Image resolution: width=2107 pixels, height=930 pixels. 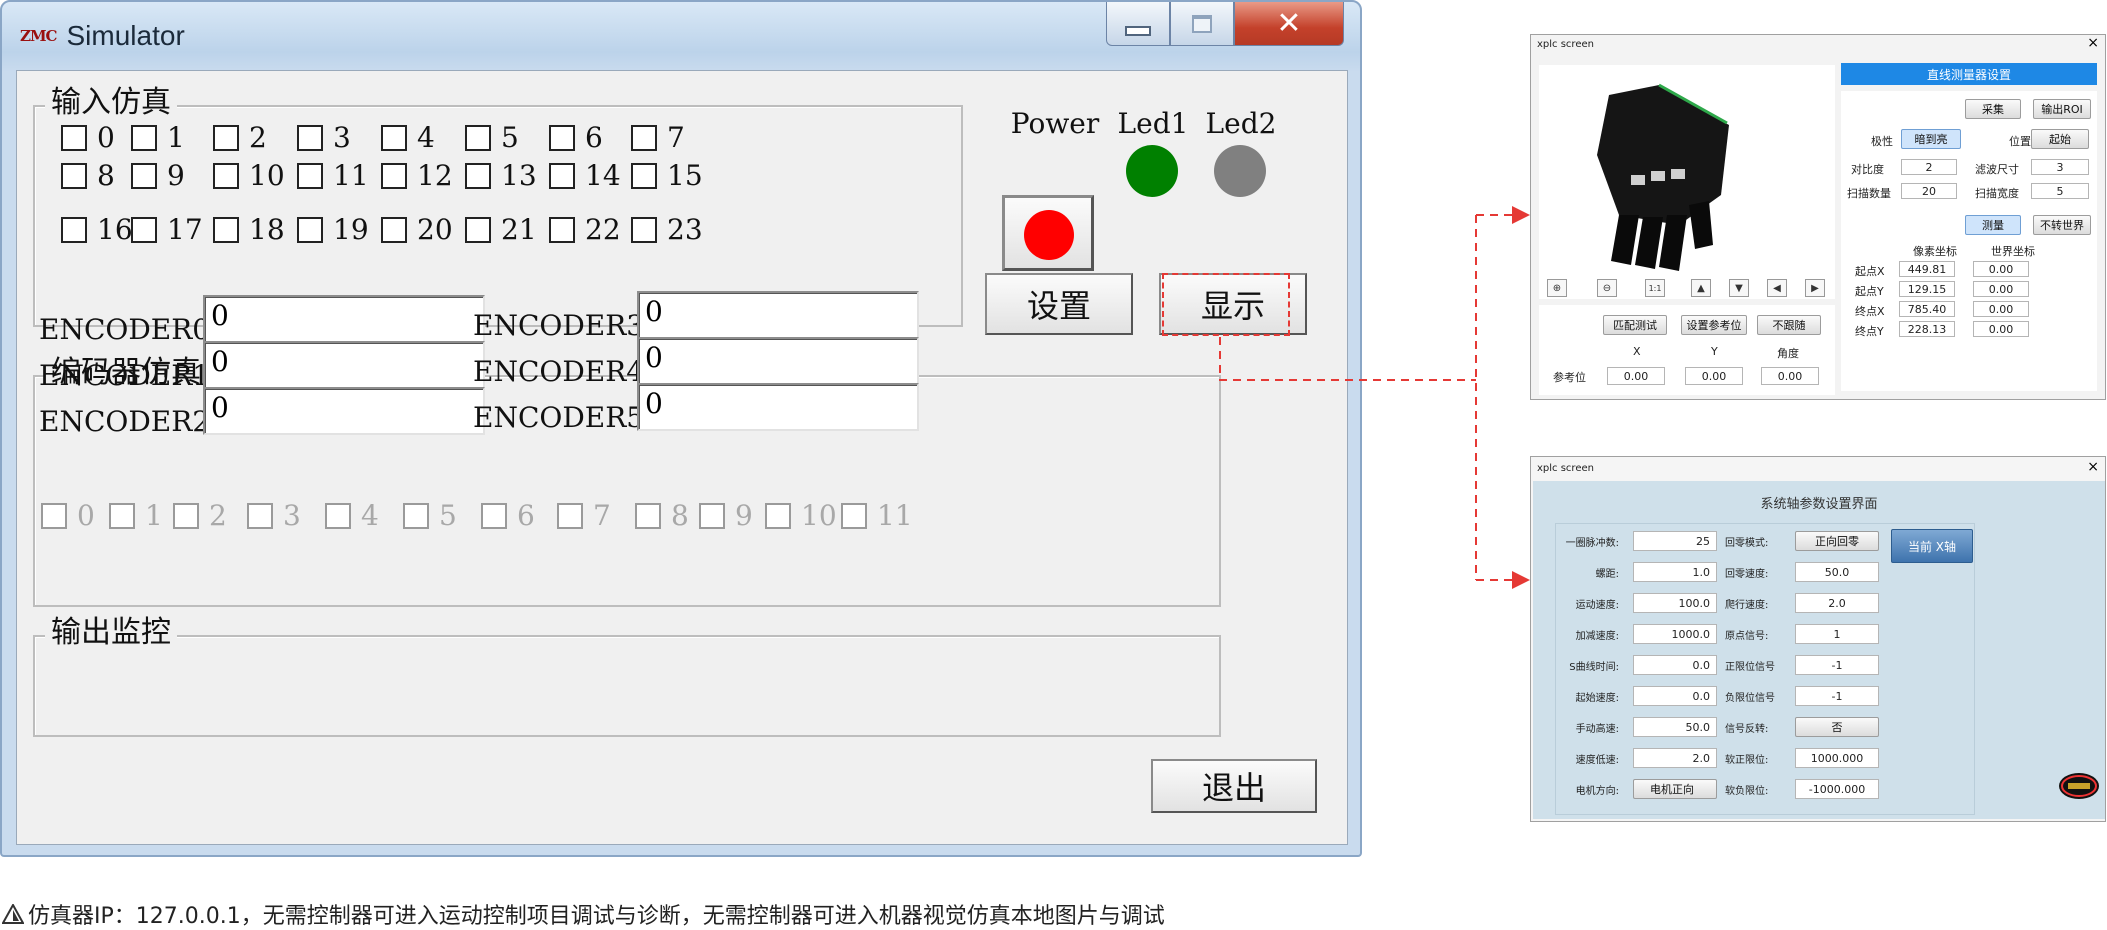 I want to click on scan-width-label: 扫描宽度, so click(x=1997, y=193).